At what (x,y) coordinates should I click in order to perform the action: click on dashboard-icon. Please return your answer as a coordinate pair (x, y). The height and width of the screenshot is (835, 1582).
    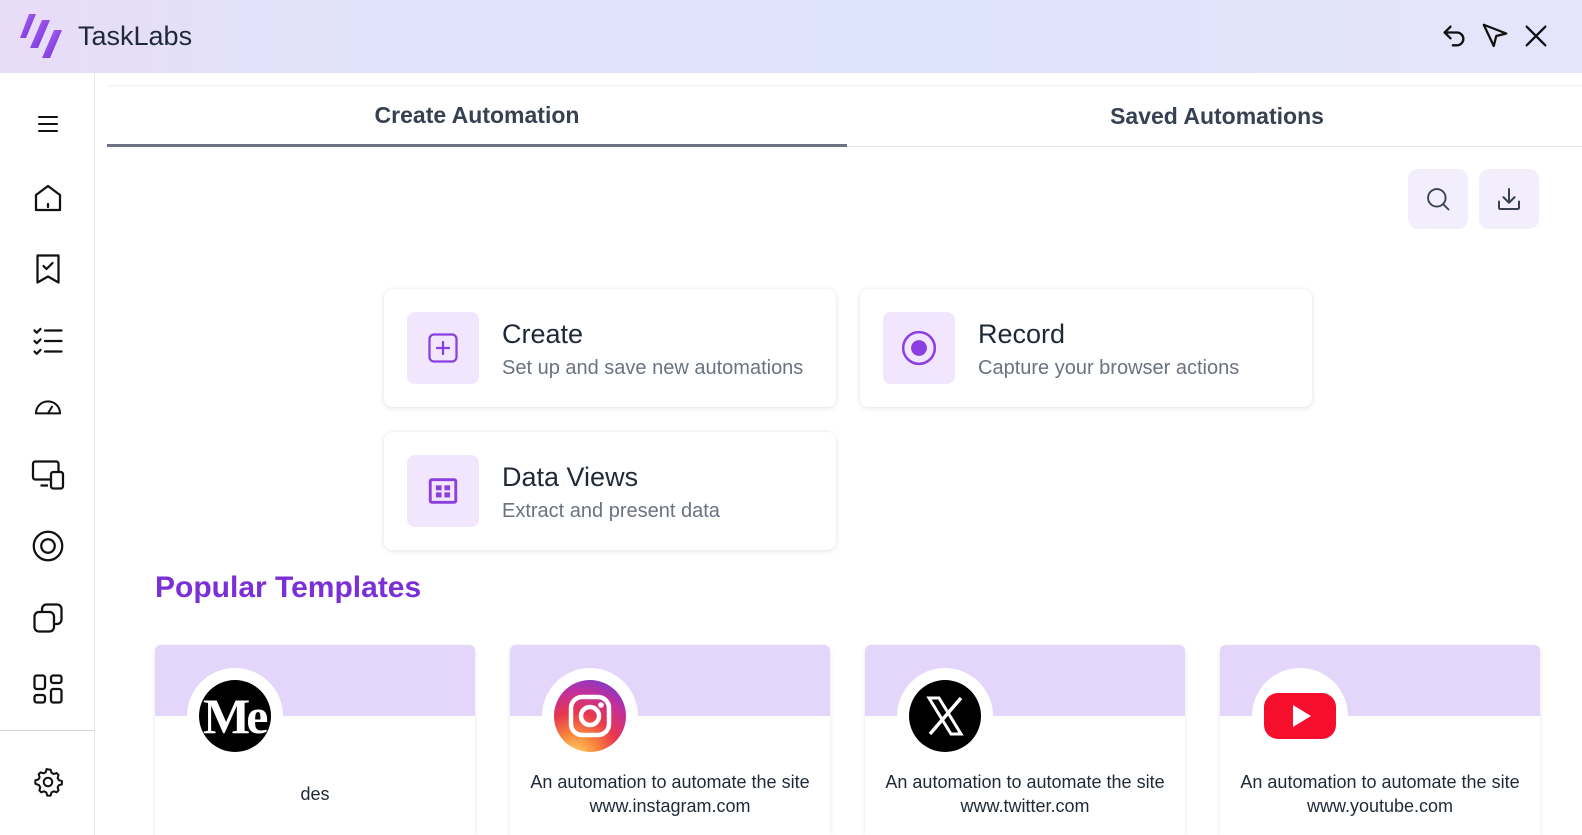
    Looking at the image, I should click on (48, 689).